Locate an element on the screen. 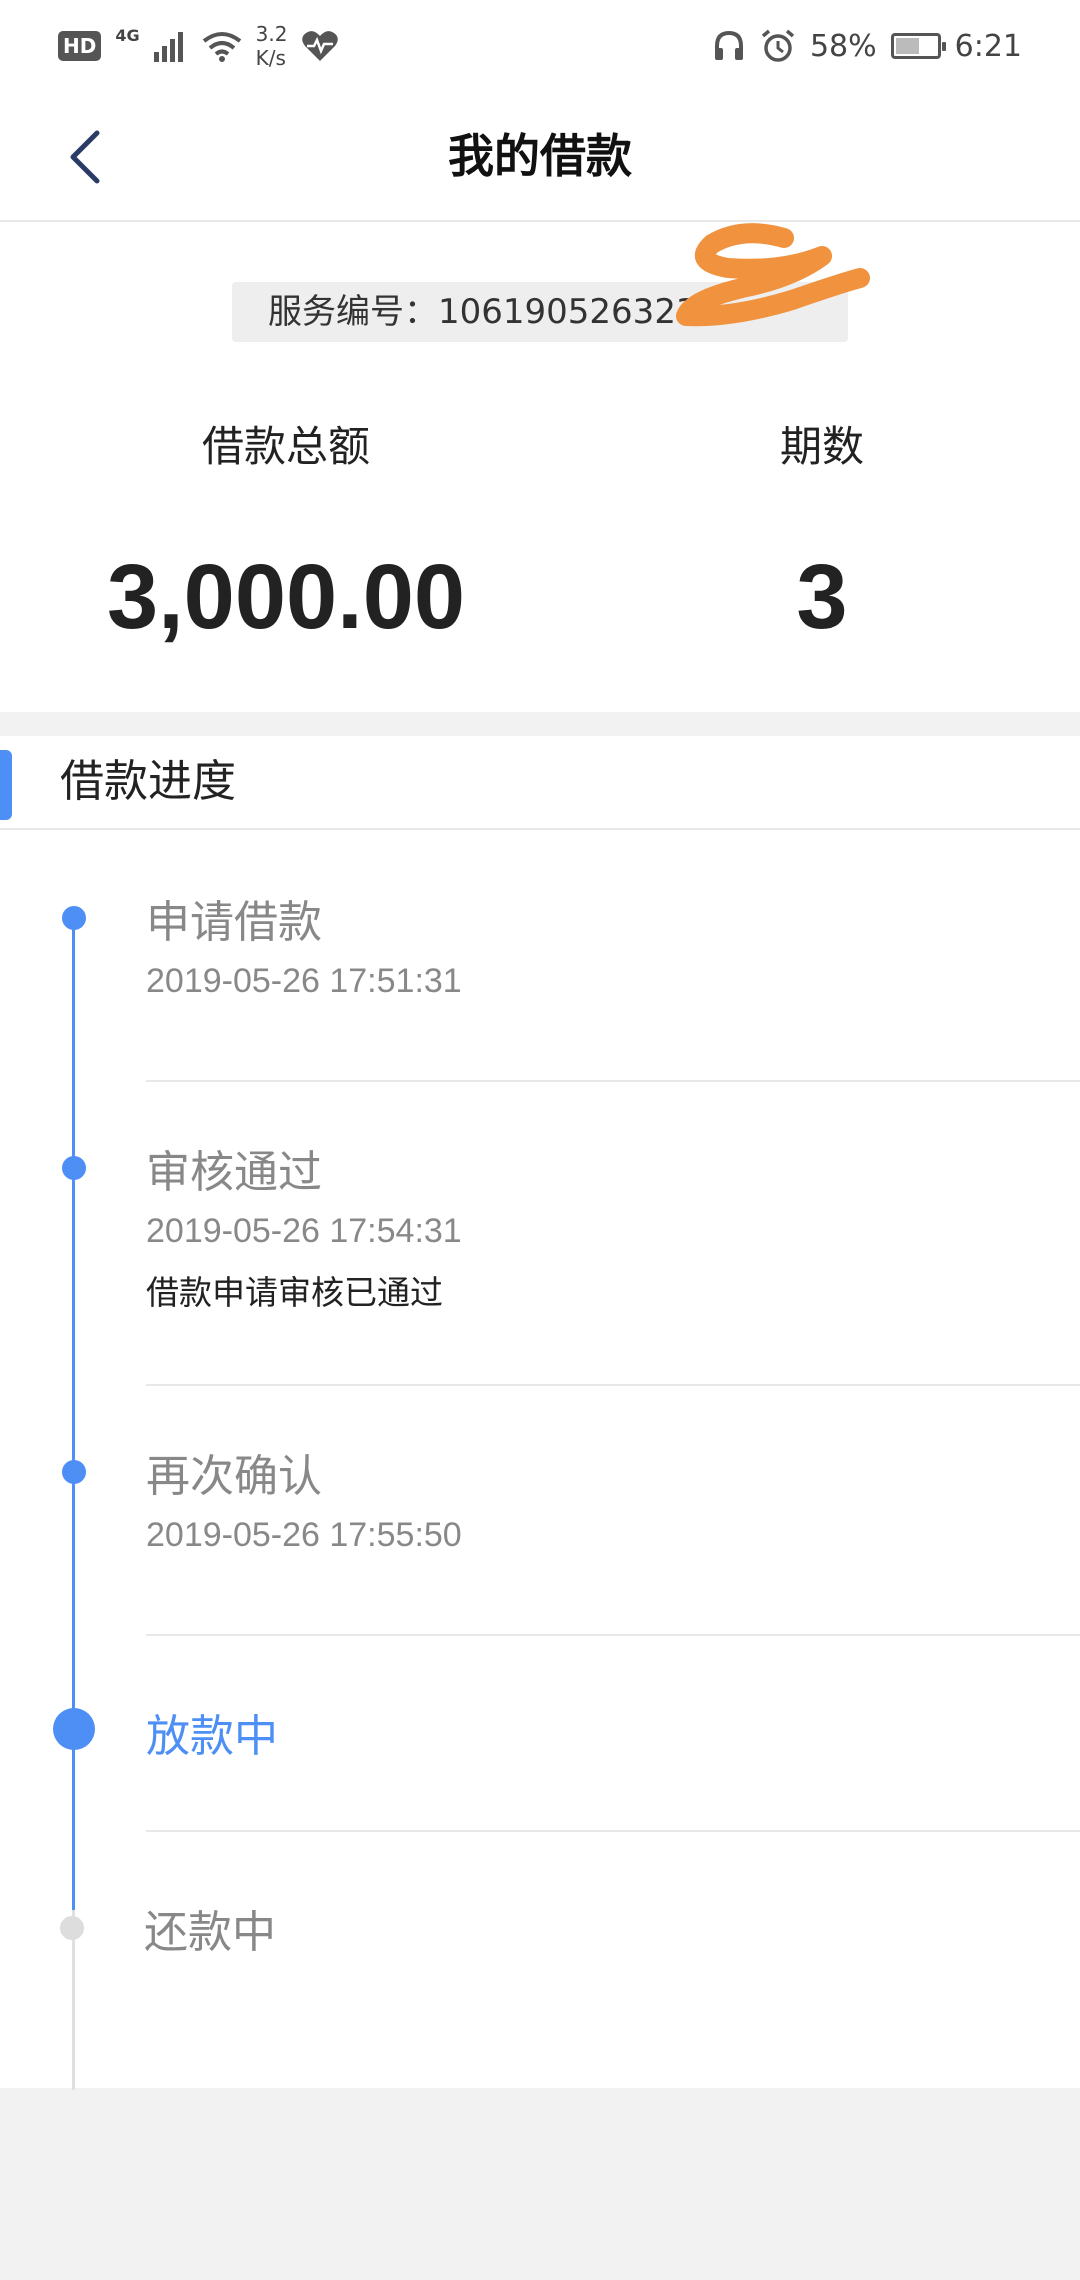 Image resolution: width=1080 pixels, height=2280 pixels. section-title: 借款进度 is located at coordinates (148, 781).